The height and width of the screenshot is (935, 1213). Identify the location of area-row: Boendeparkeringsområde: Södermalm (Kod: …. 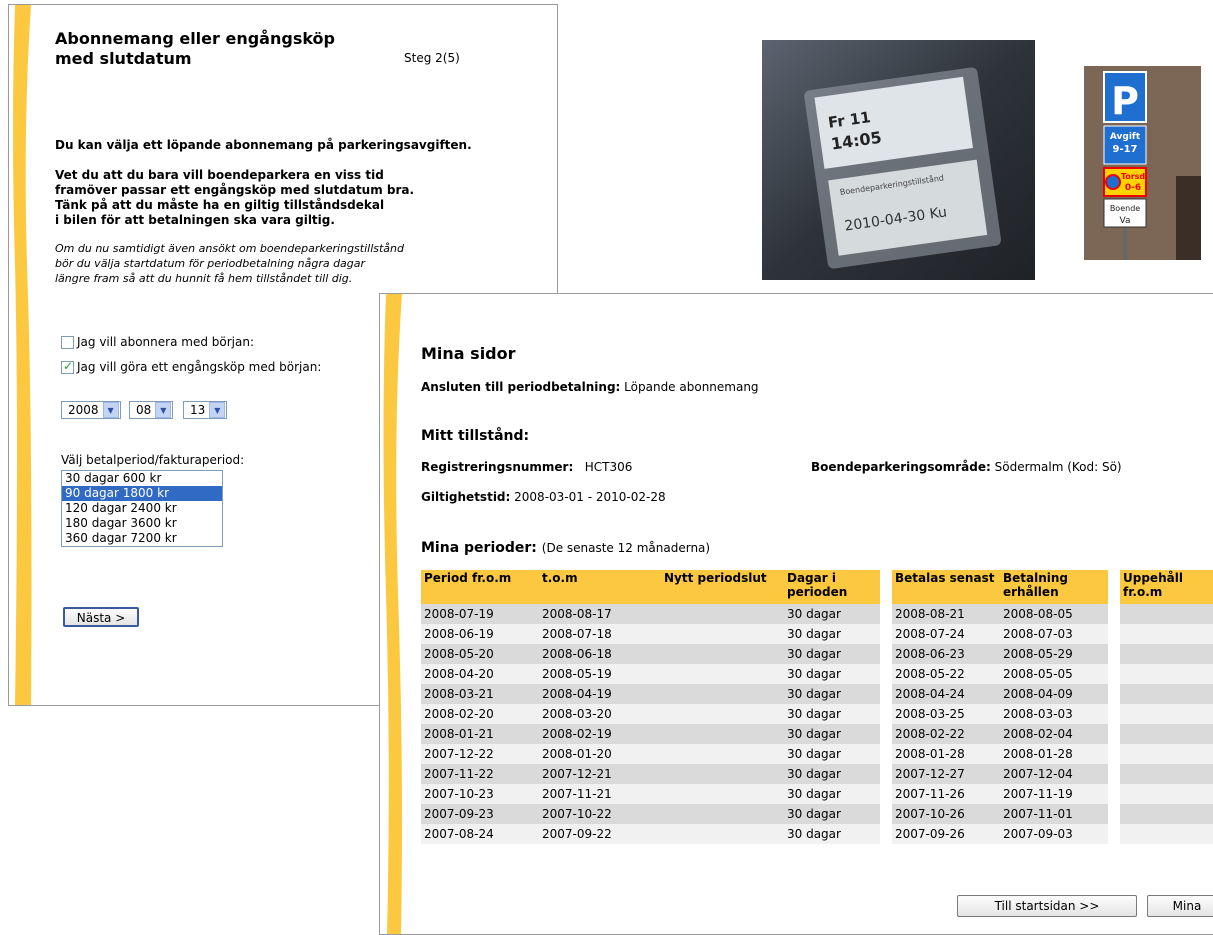
(966, 467).